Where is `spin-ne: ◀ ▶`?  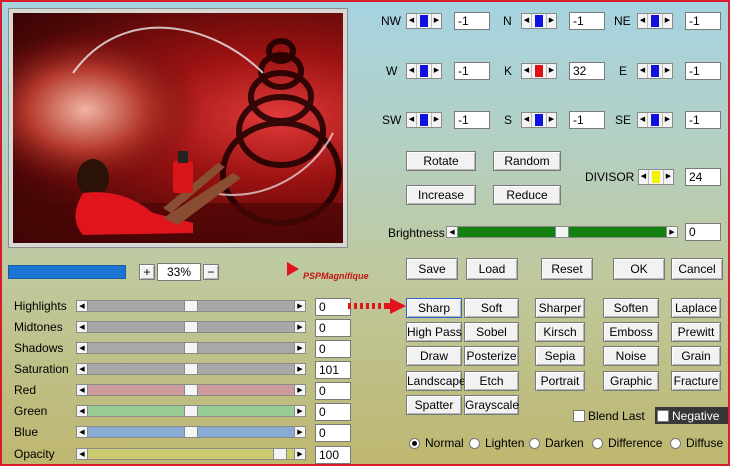
spin-ne: ◀ ▶ is located at coordinates (655, 21).